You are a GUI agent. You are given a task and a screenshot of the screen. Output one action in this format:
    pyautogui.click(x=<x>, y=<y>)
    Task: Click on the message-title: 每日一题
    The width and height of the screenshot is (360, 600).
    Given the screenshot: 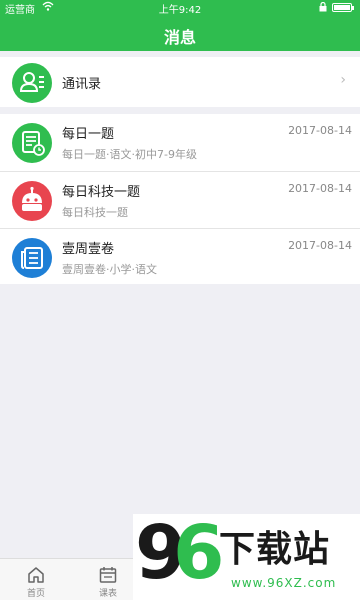 What is the action you would take?
    pyautogui.click(x=88, y=134)
    